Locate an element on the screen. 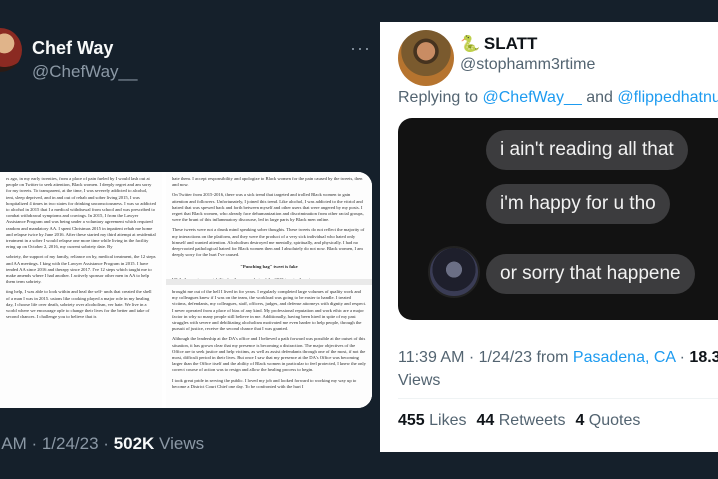 This screenshot has width=718, height=479. likes-label: Likes is located at coordinates (445, 420).